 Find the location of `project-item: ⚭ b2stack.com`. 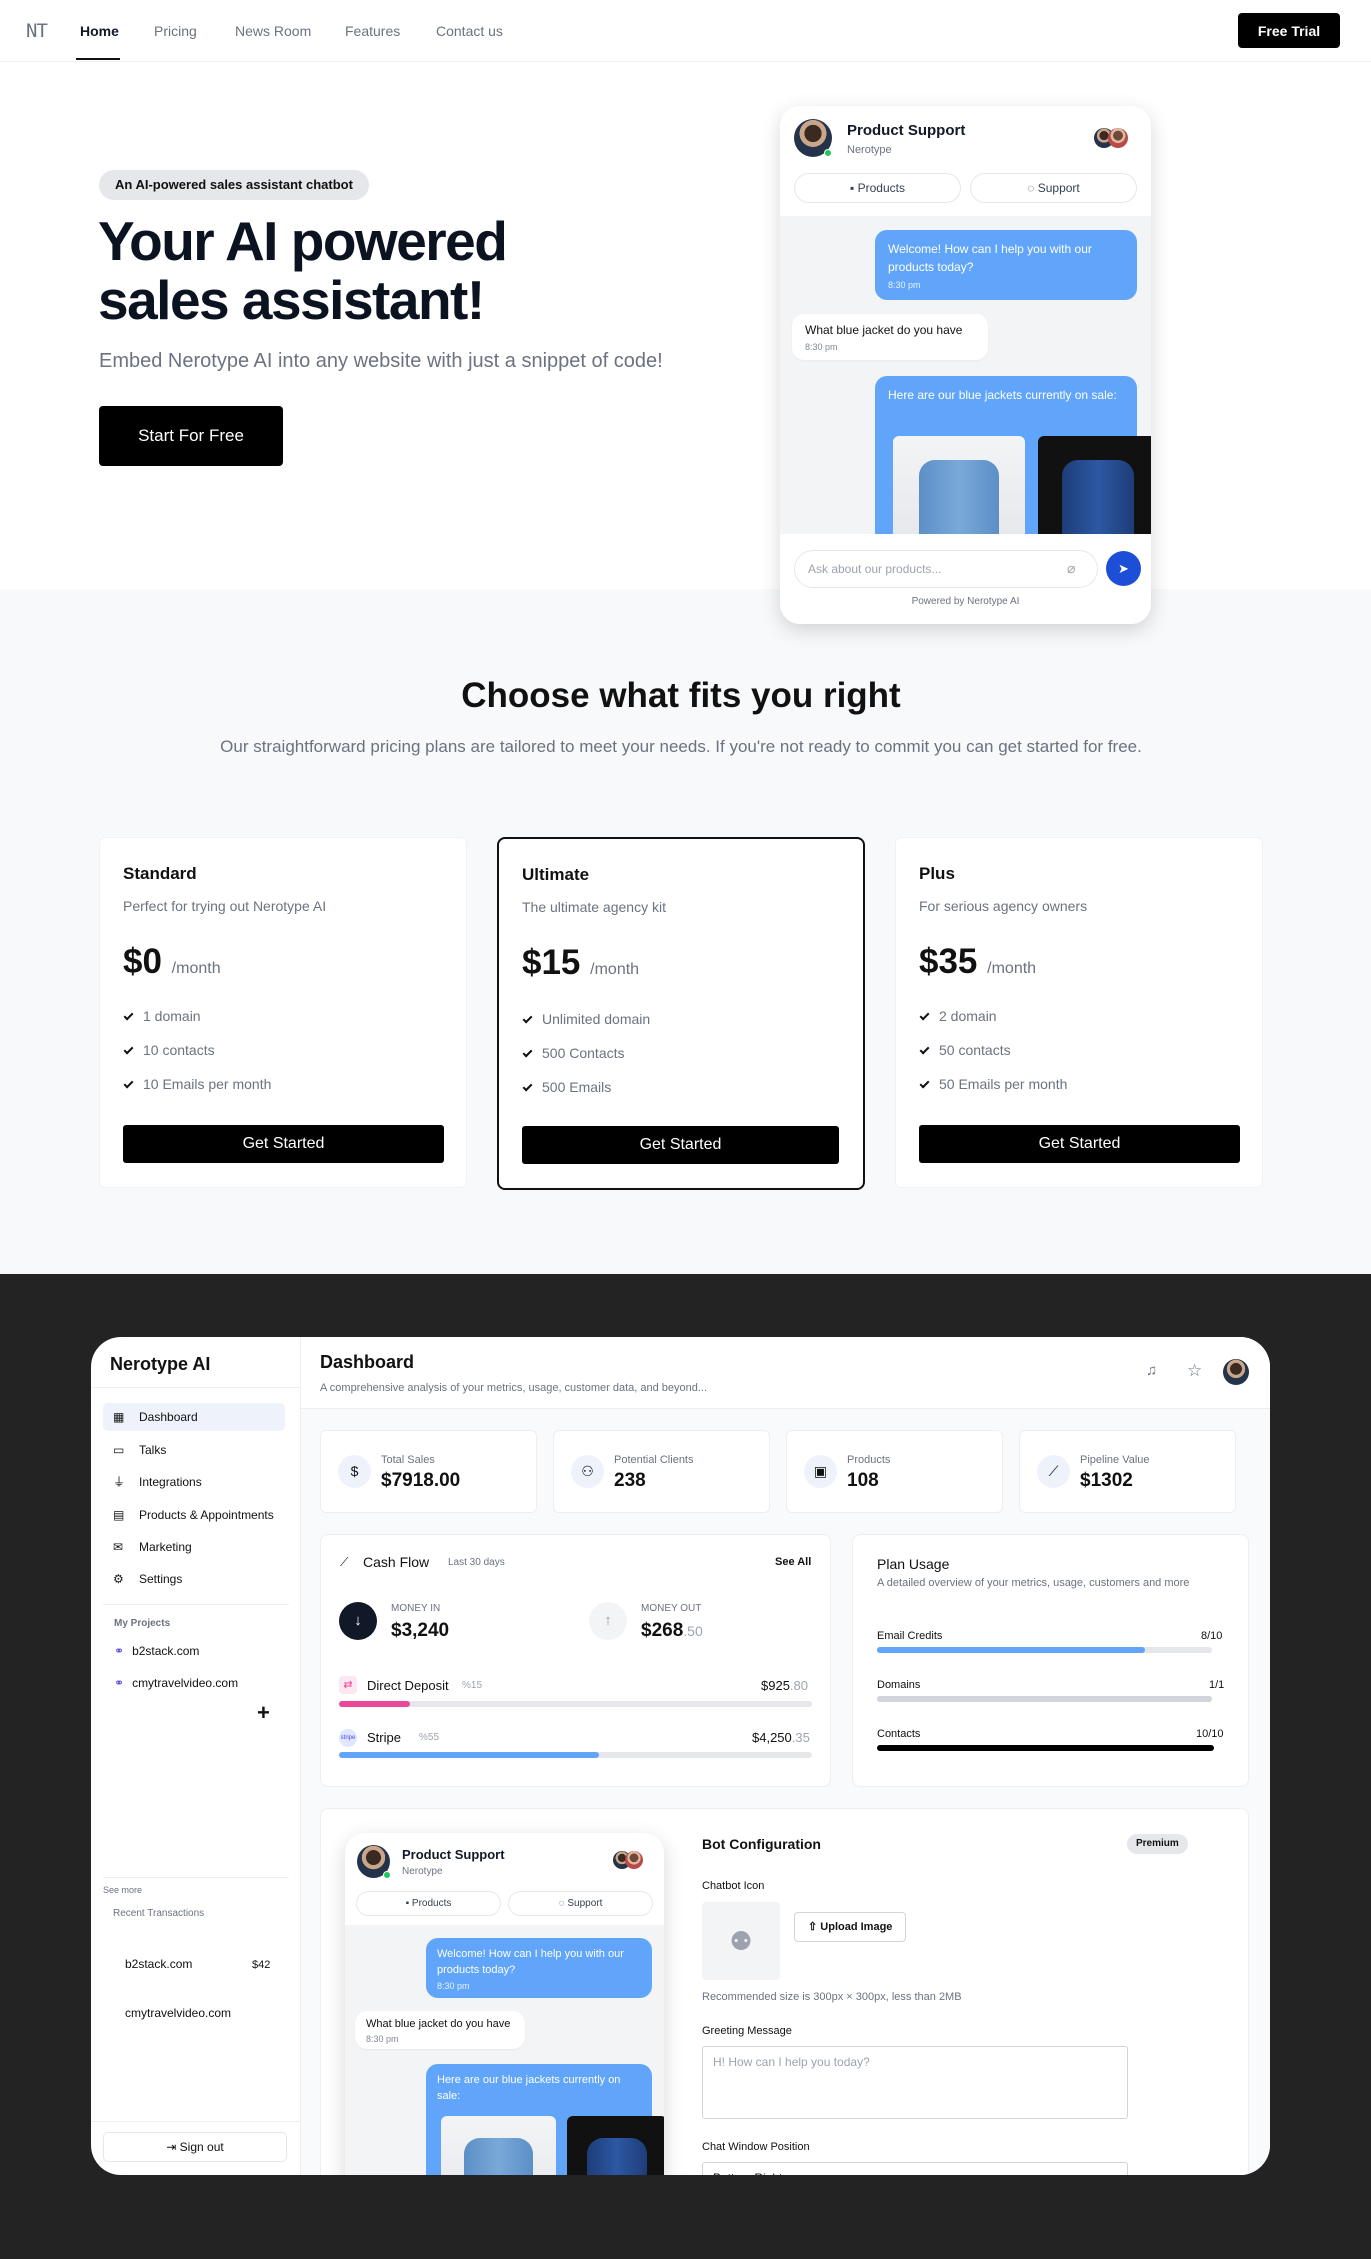

project-item: ⚭ b2stack.com is located at coordinates (156, 1651).